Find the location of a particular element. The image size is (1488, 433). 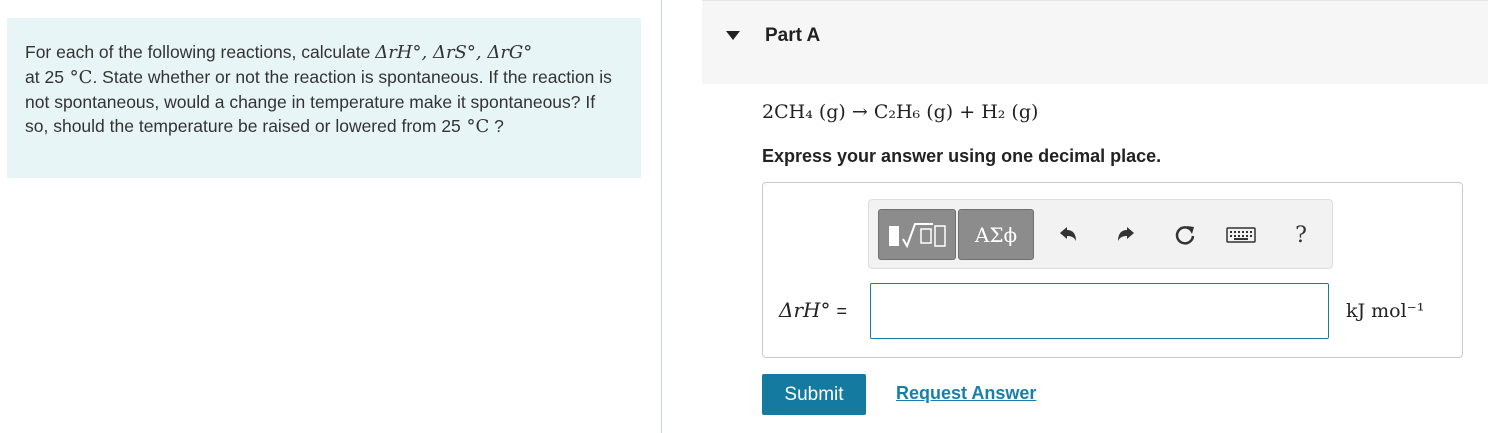

templates-button is located at coordinates (917, 234).